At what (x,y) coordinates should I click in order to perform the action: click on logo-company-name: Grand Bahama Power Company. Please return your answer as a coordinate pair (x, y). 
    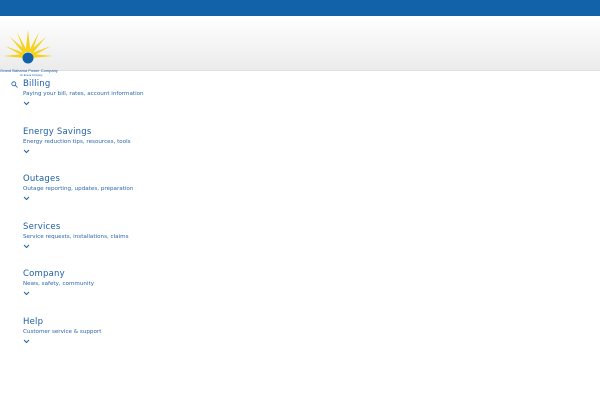
    Looking at the image, I should click on (29, 70).